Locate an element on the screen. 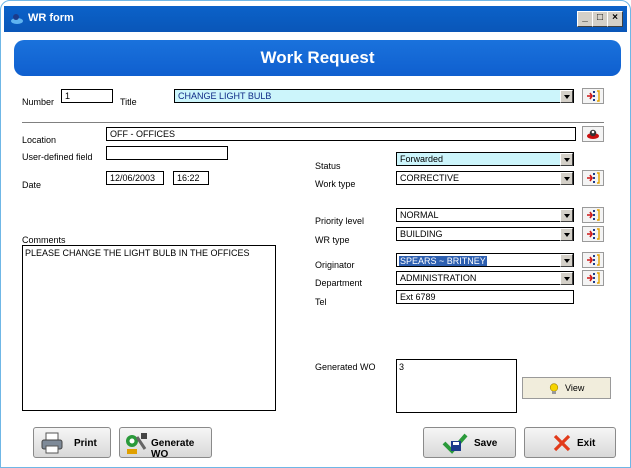 The width and height of the screenshot is (631, 468). work-type-field: CORRECTIVE is located at coordinates (485, 178).